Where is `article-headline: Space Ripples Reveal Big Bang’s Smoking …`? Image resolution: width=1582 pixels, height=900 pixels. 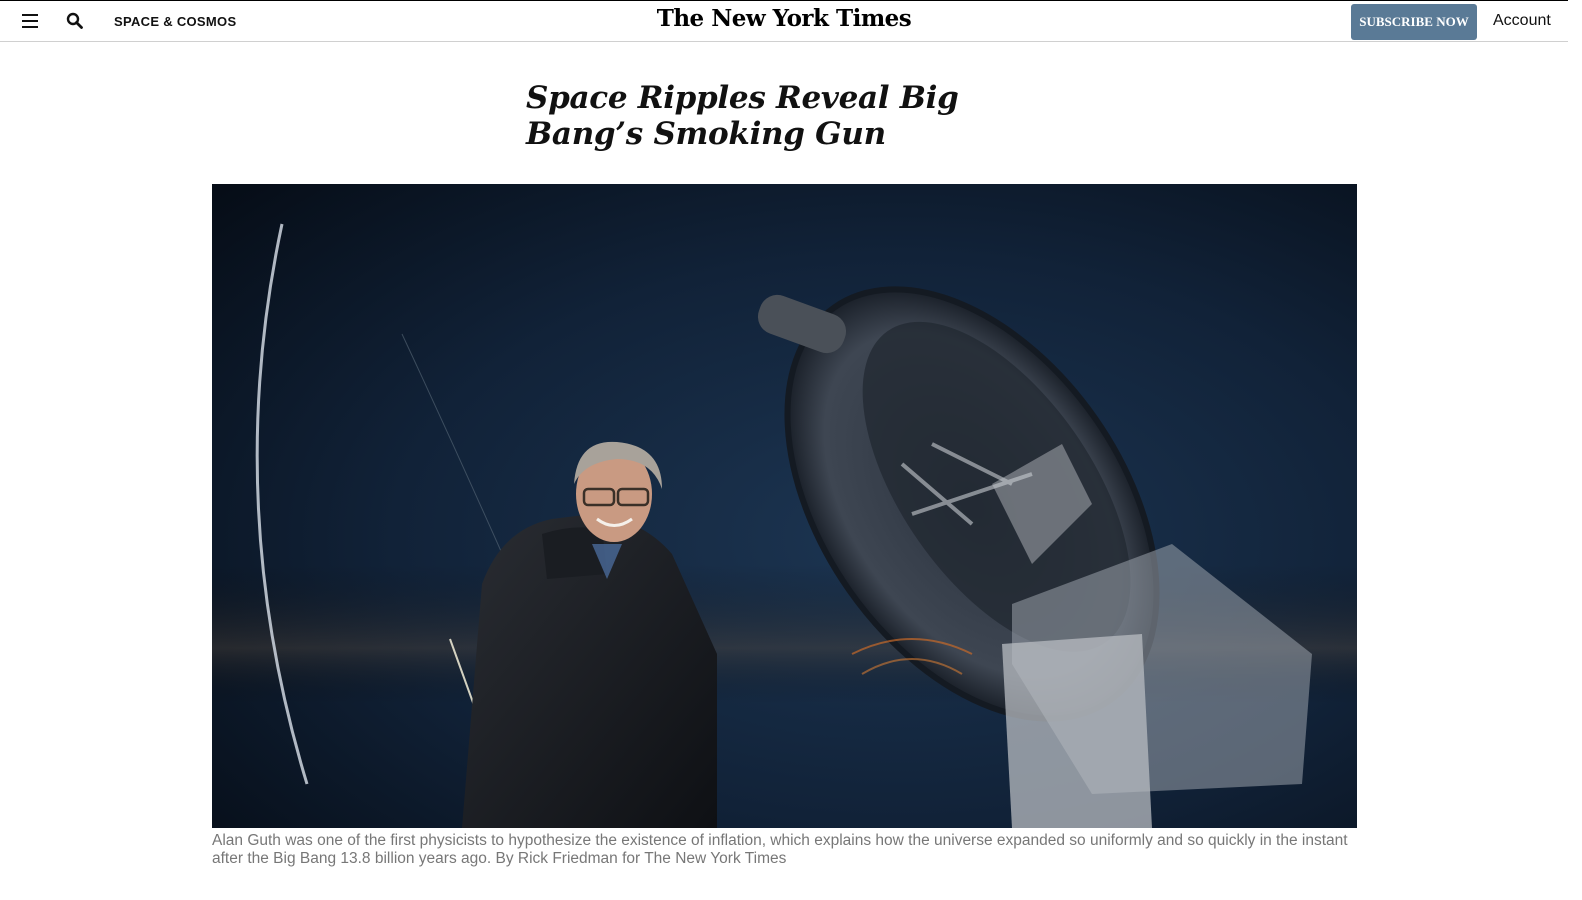 article-headline: Space Ripples Reveal Big Bang’s Smoking … is located at coordinates (742, 116).